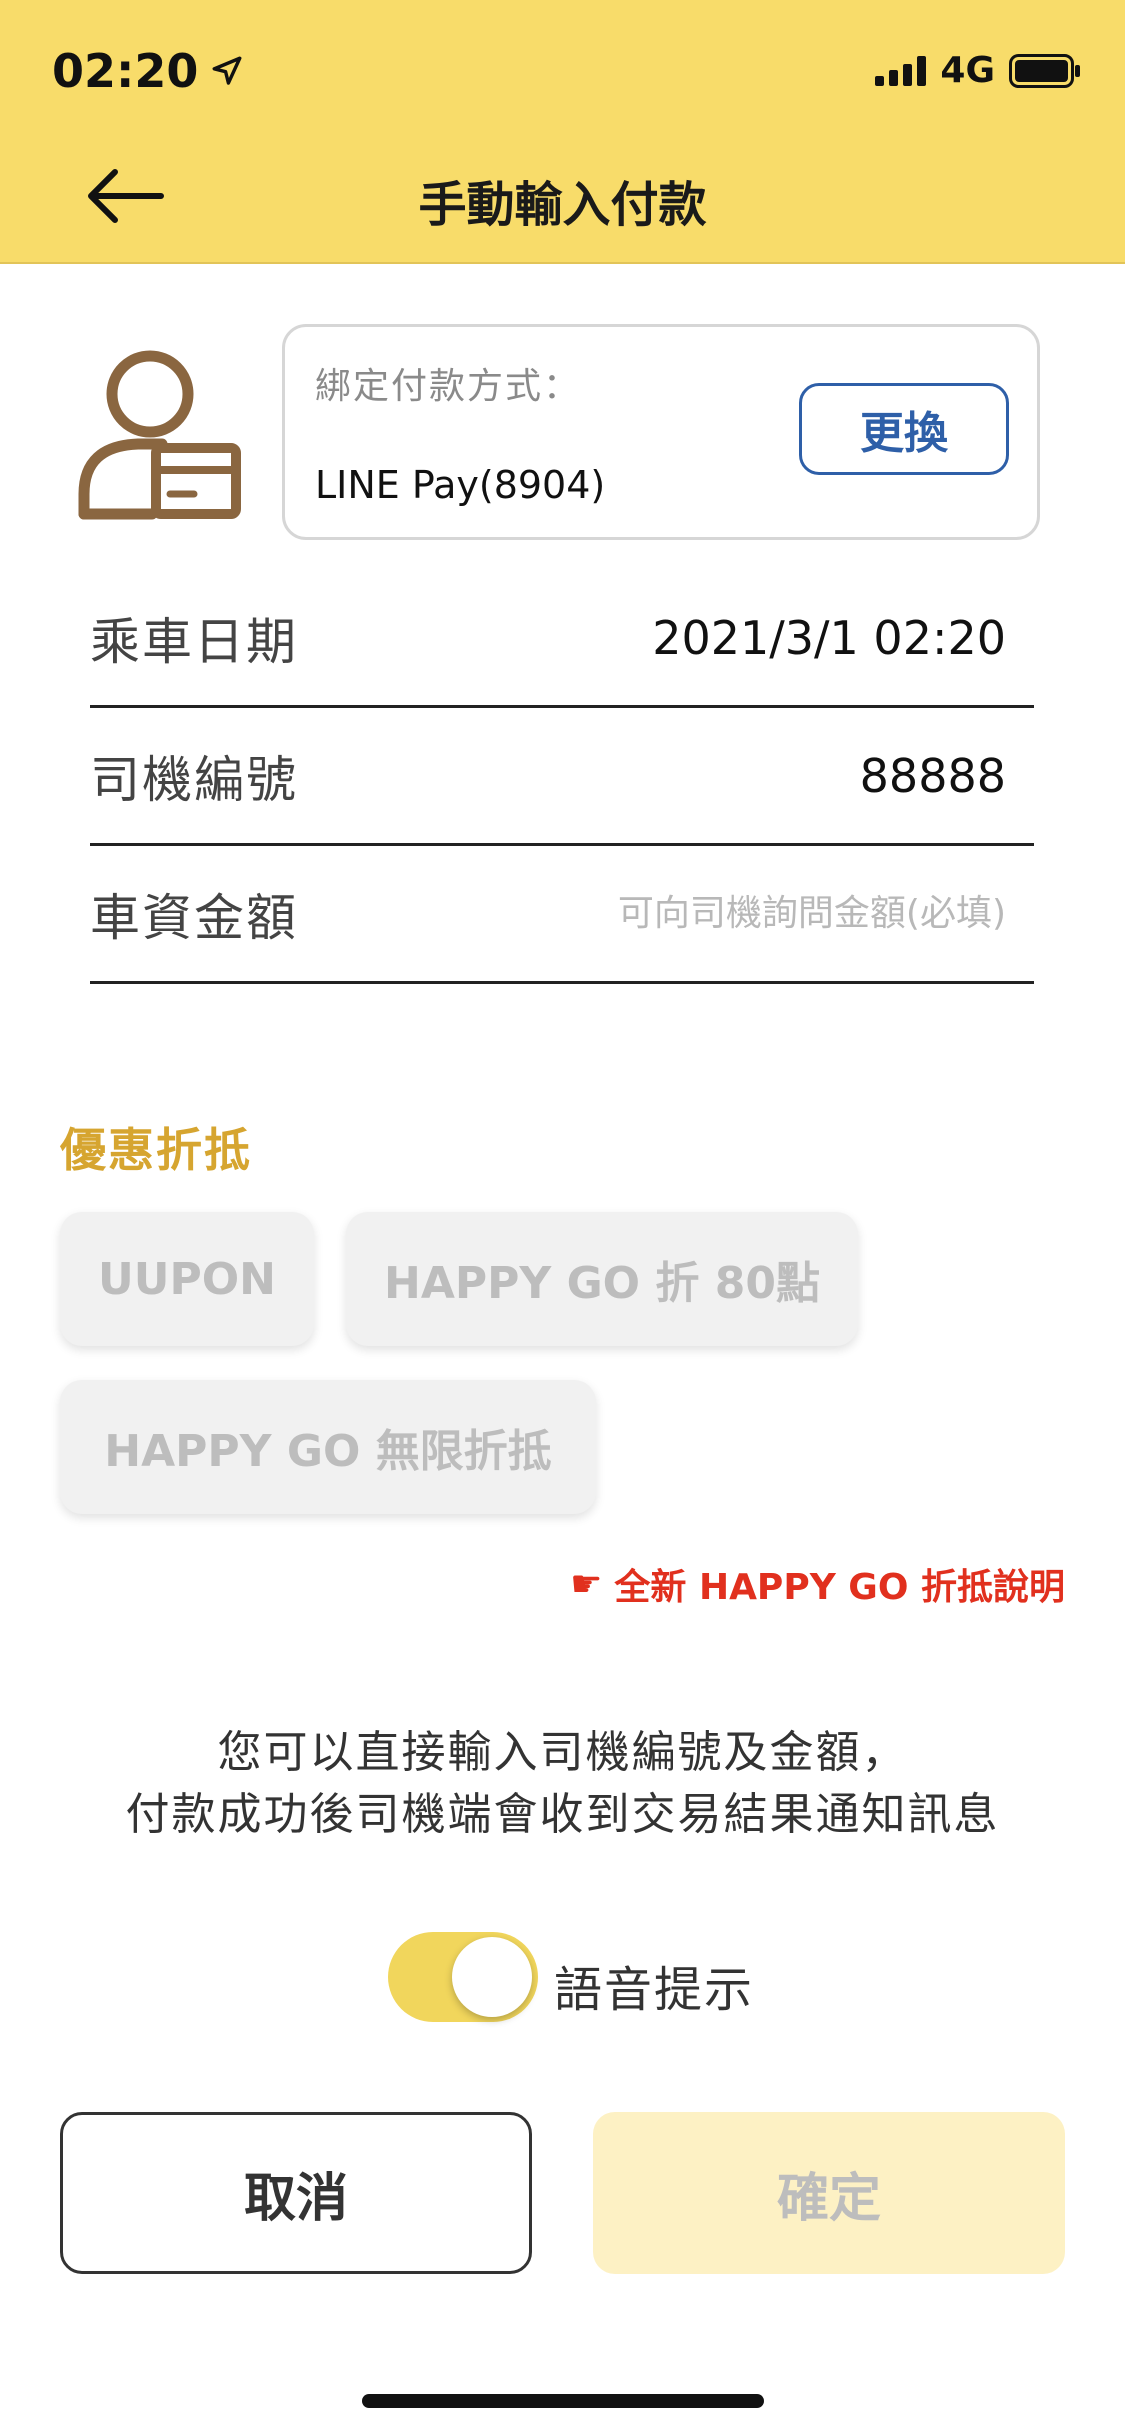 The image size is (1125, 2436). Describe the element at coordinates (562, 639) in the screenshot. I see `ride-date-row: 乘車日期 2021/3/1 02:20` at that location.